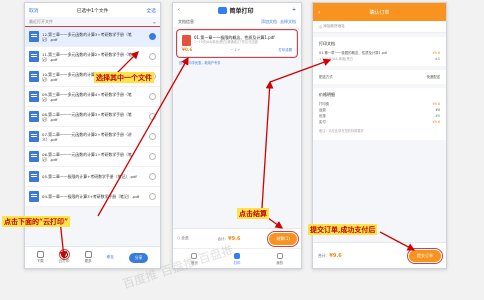 The width and height of the screenshot is (484, 300). I want to click on order-doc-qty: ×1, so click(437, 59).